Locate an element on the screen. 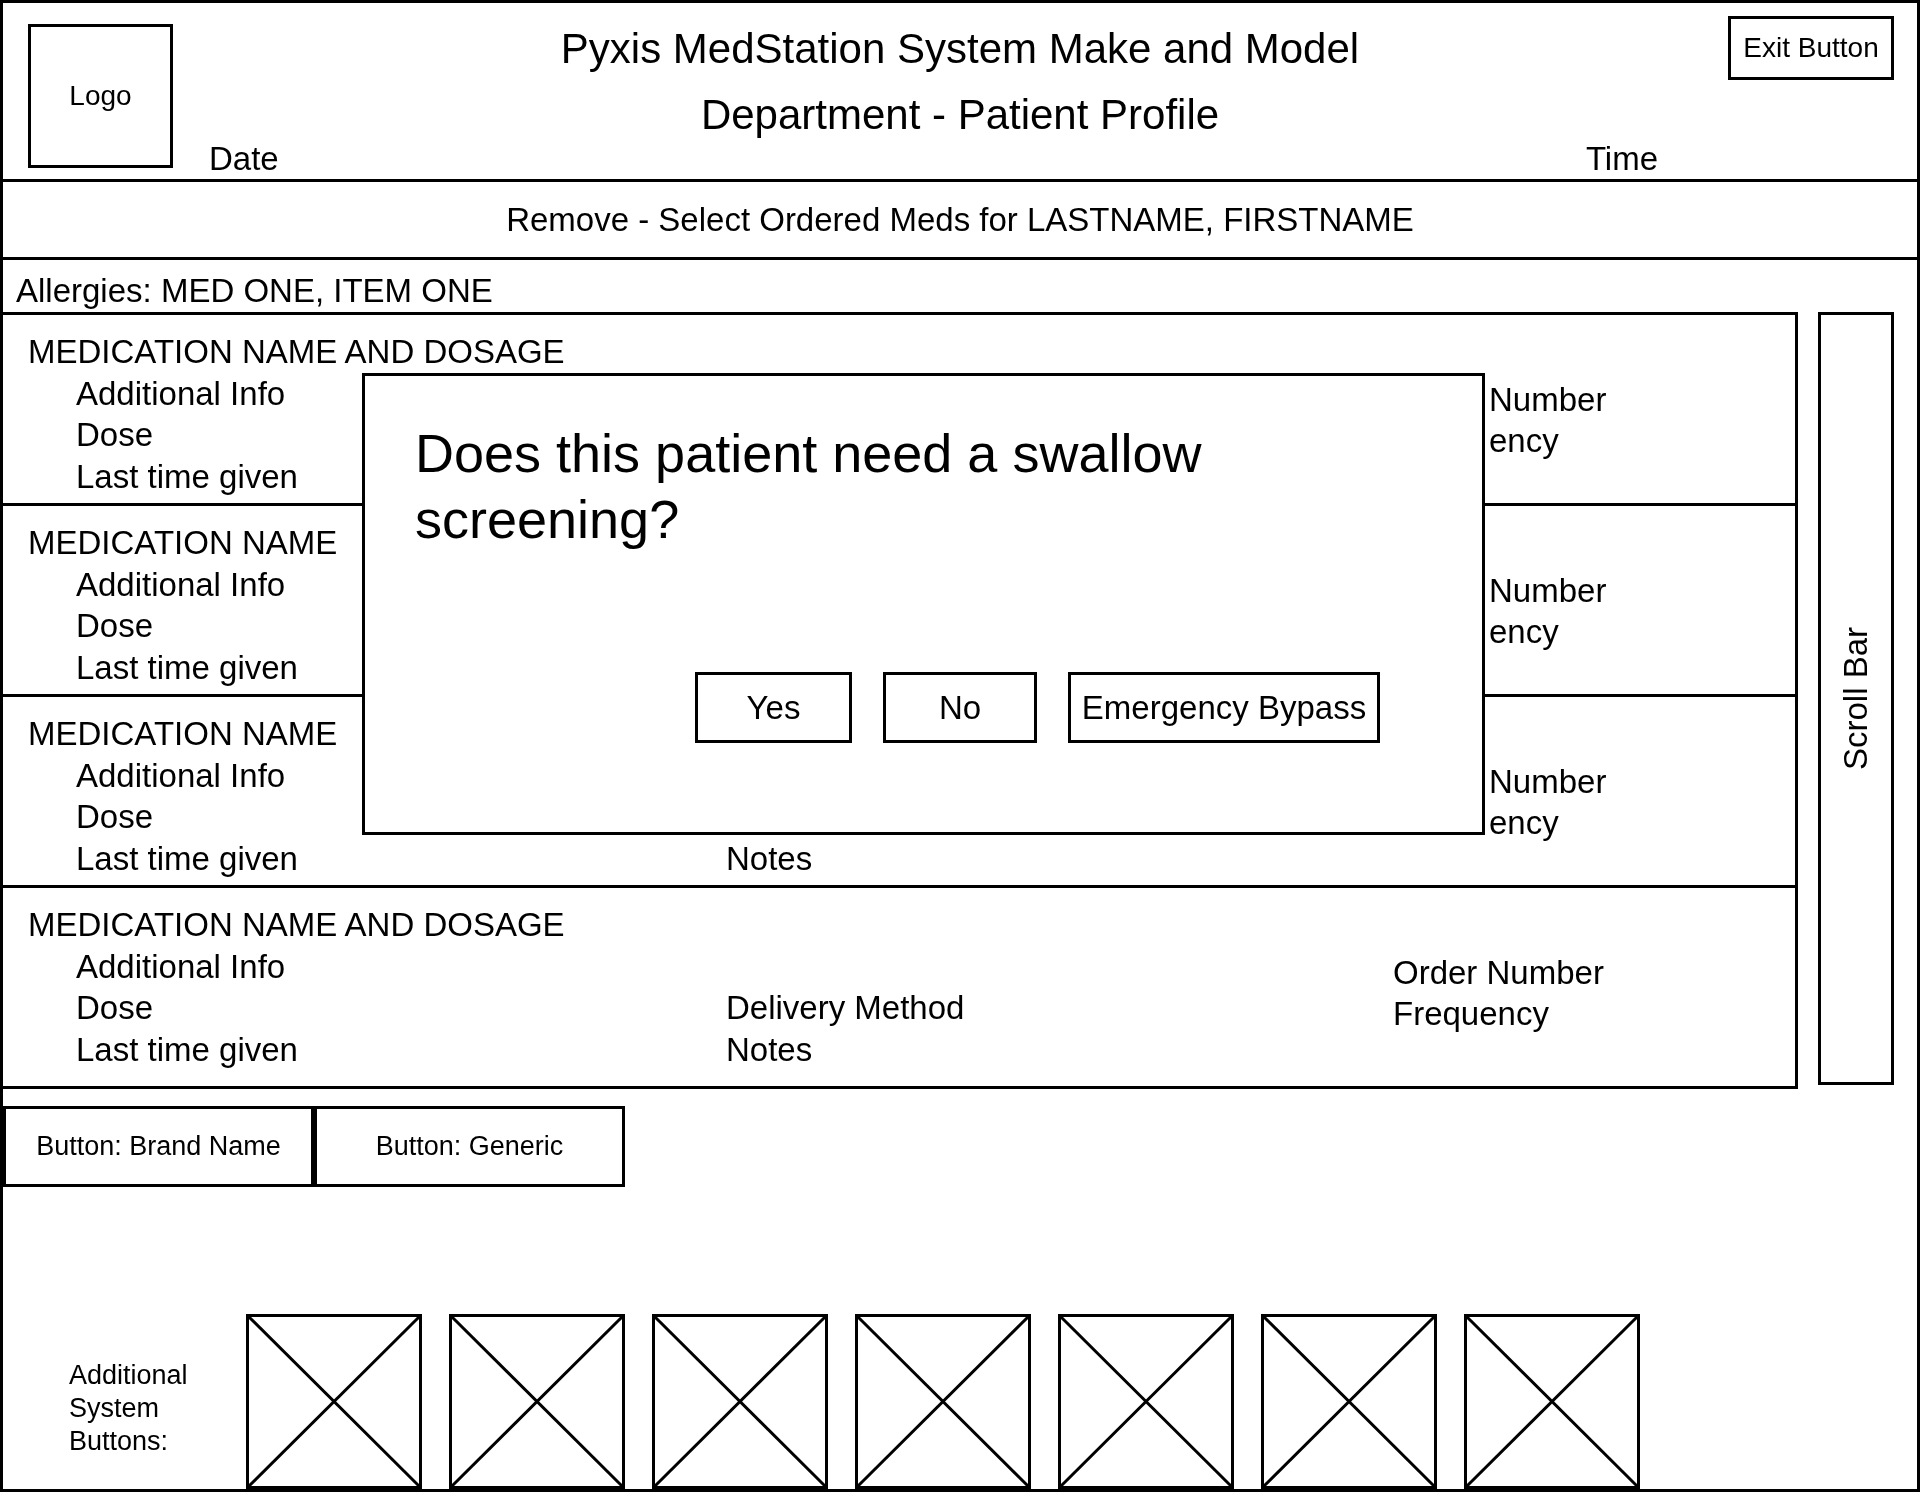  logo-text: Logo is located at coordinates (100, 96).